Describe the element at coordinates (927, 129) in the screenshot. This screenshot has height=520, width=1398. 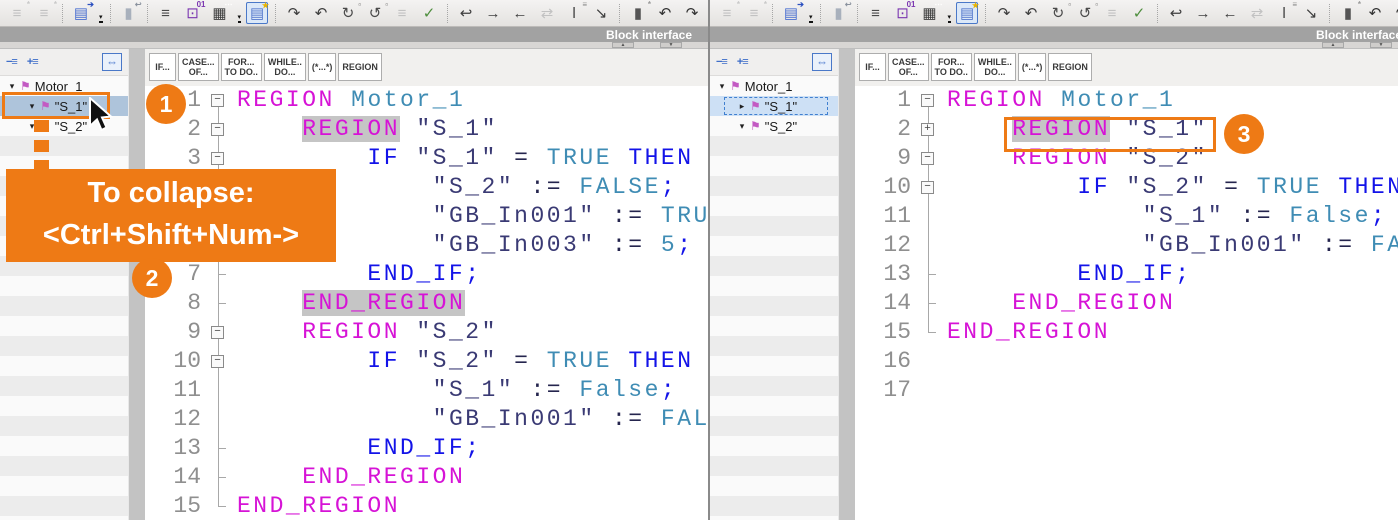
I see `fold-expand-icon: +` at that location.